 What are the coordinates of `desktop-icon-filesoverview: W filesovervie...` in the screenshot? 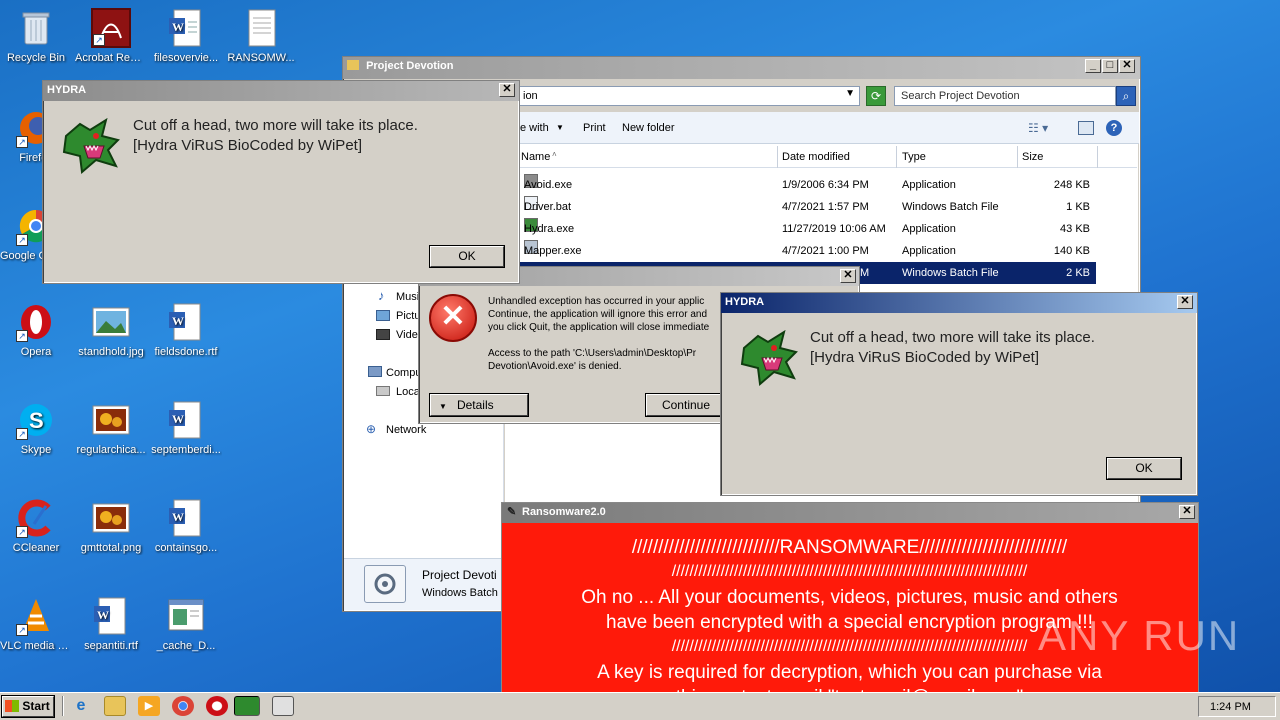 It's located at (186, 36).